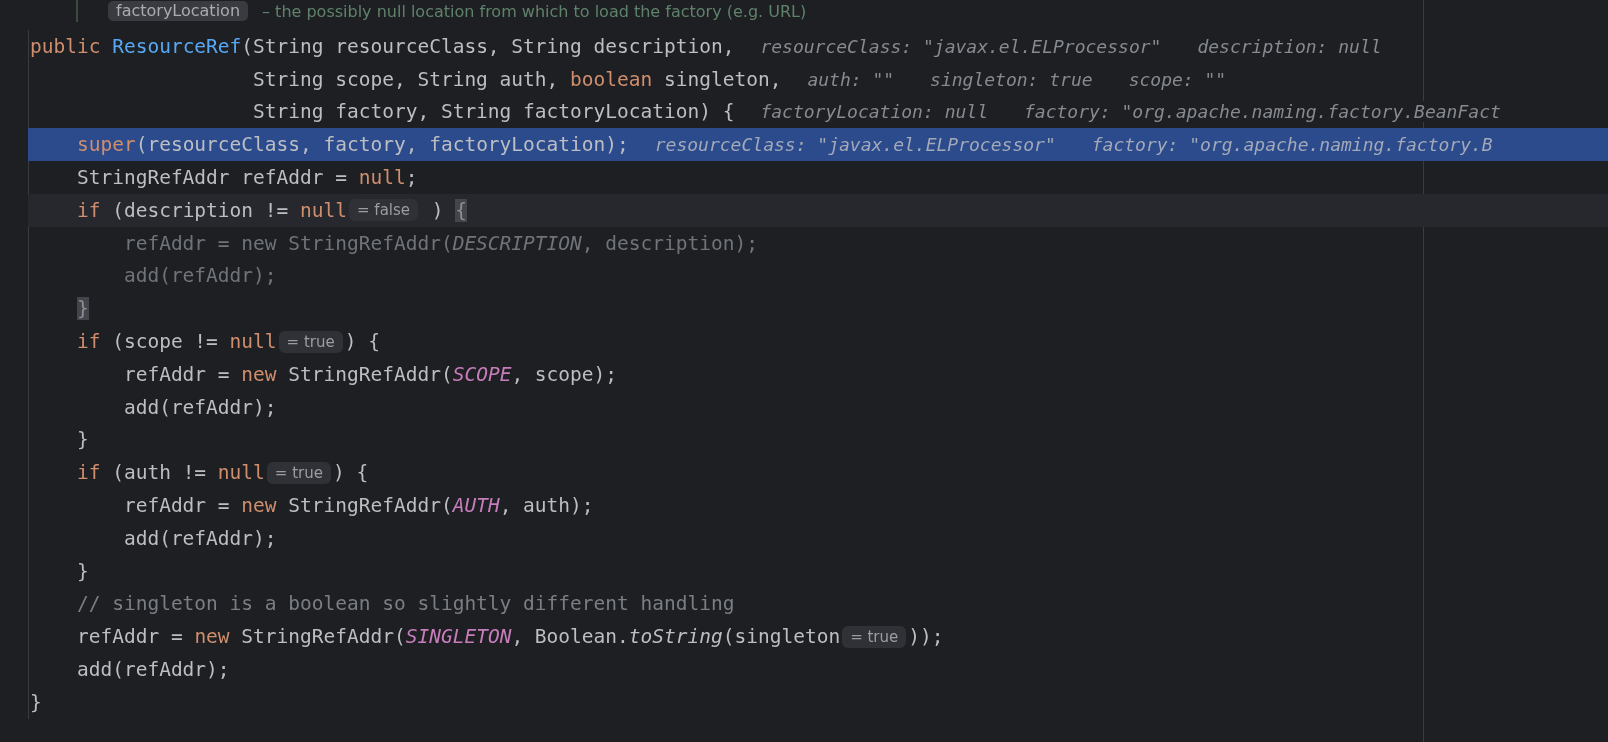 This screenshot has height=742, width=1608. Describe the element at coordinates (358, 506) in the screenshot. I see `code-line: refAddr = new StringRefAddr(AUTH, auth);` at that location.